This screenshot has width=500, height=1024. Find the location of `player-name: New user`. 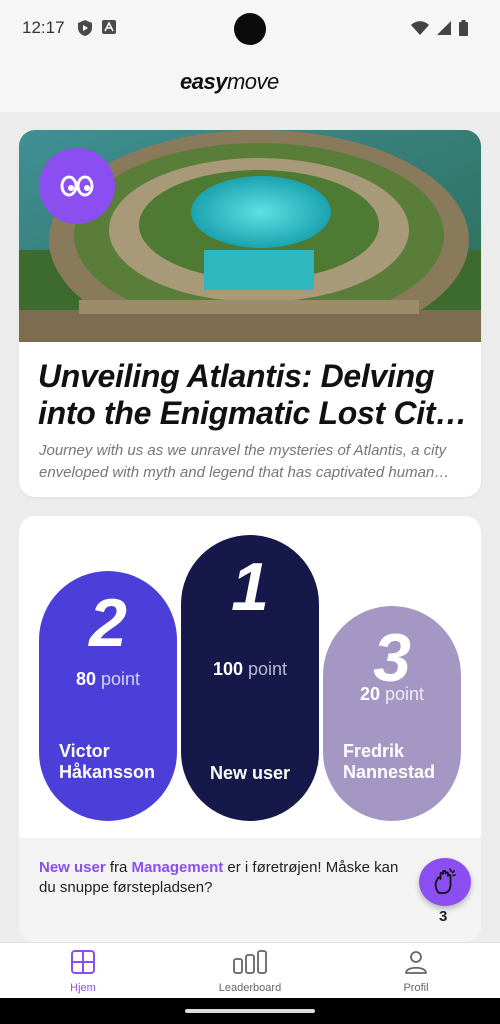

player-name: New user is located at coordinates (250, 773).